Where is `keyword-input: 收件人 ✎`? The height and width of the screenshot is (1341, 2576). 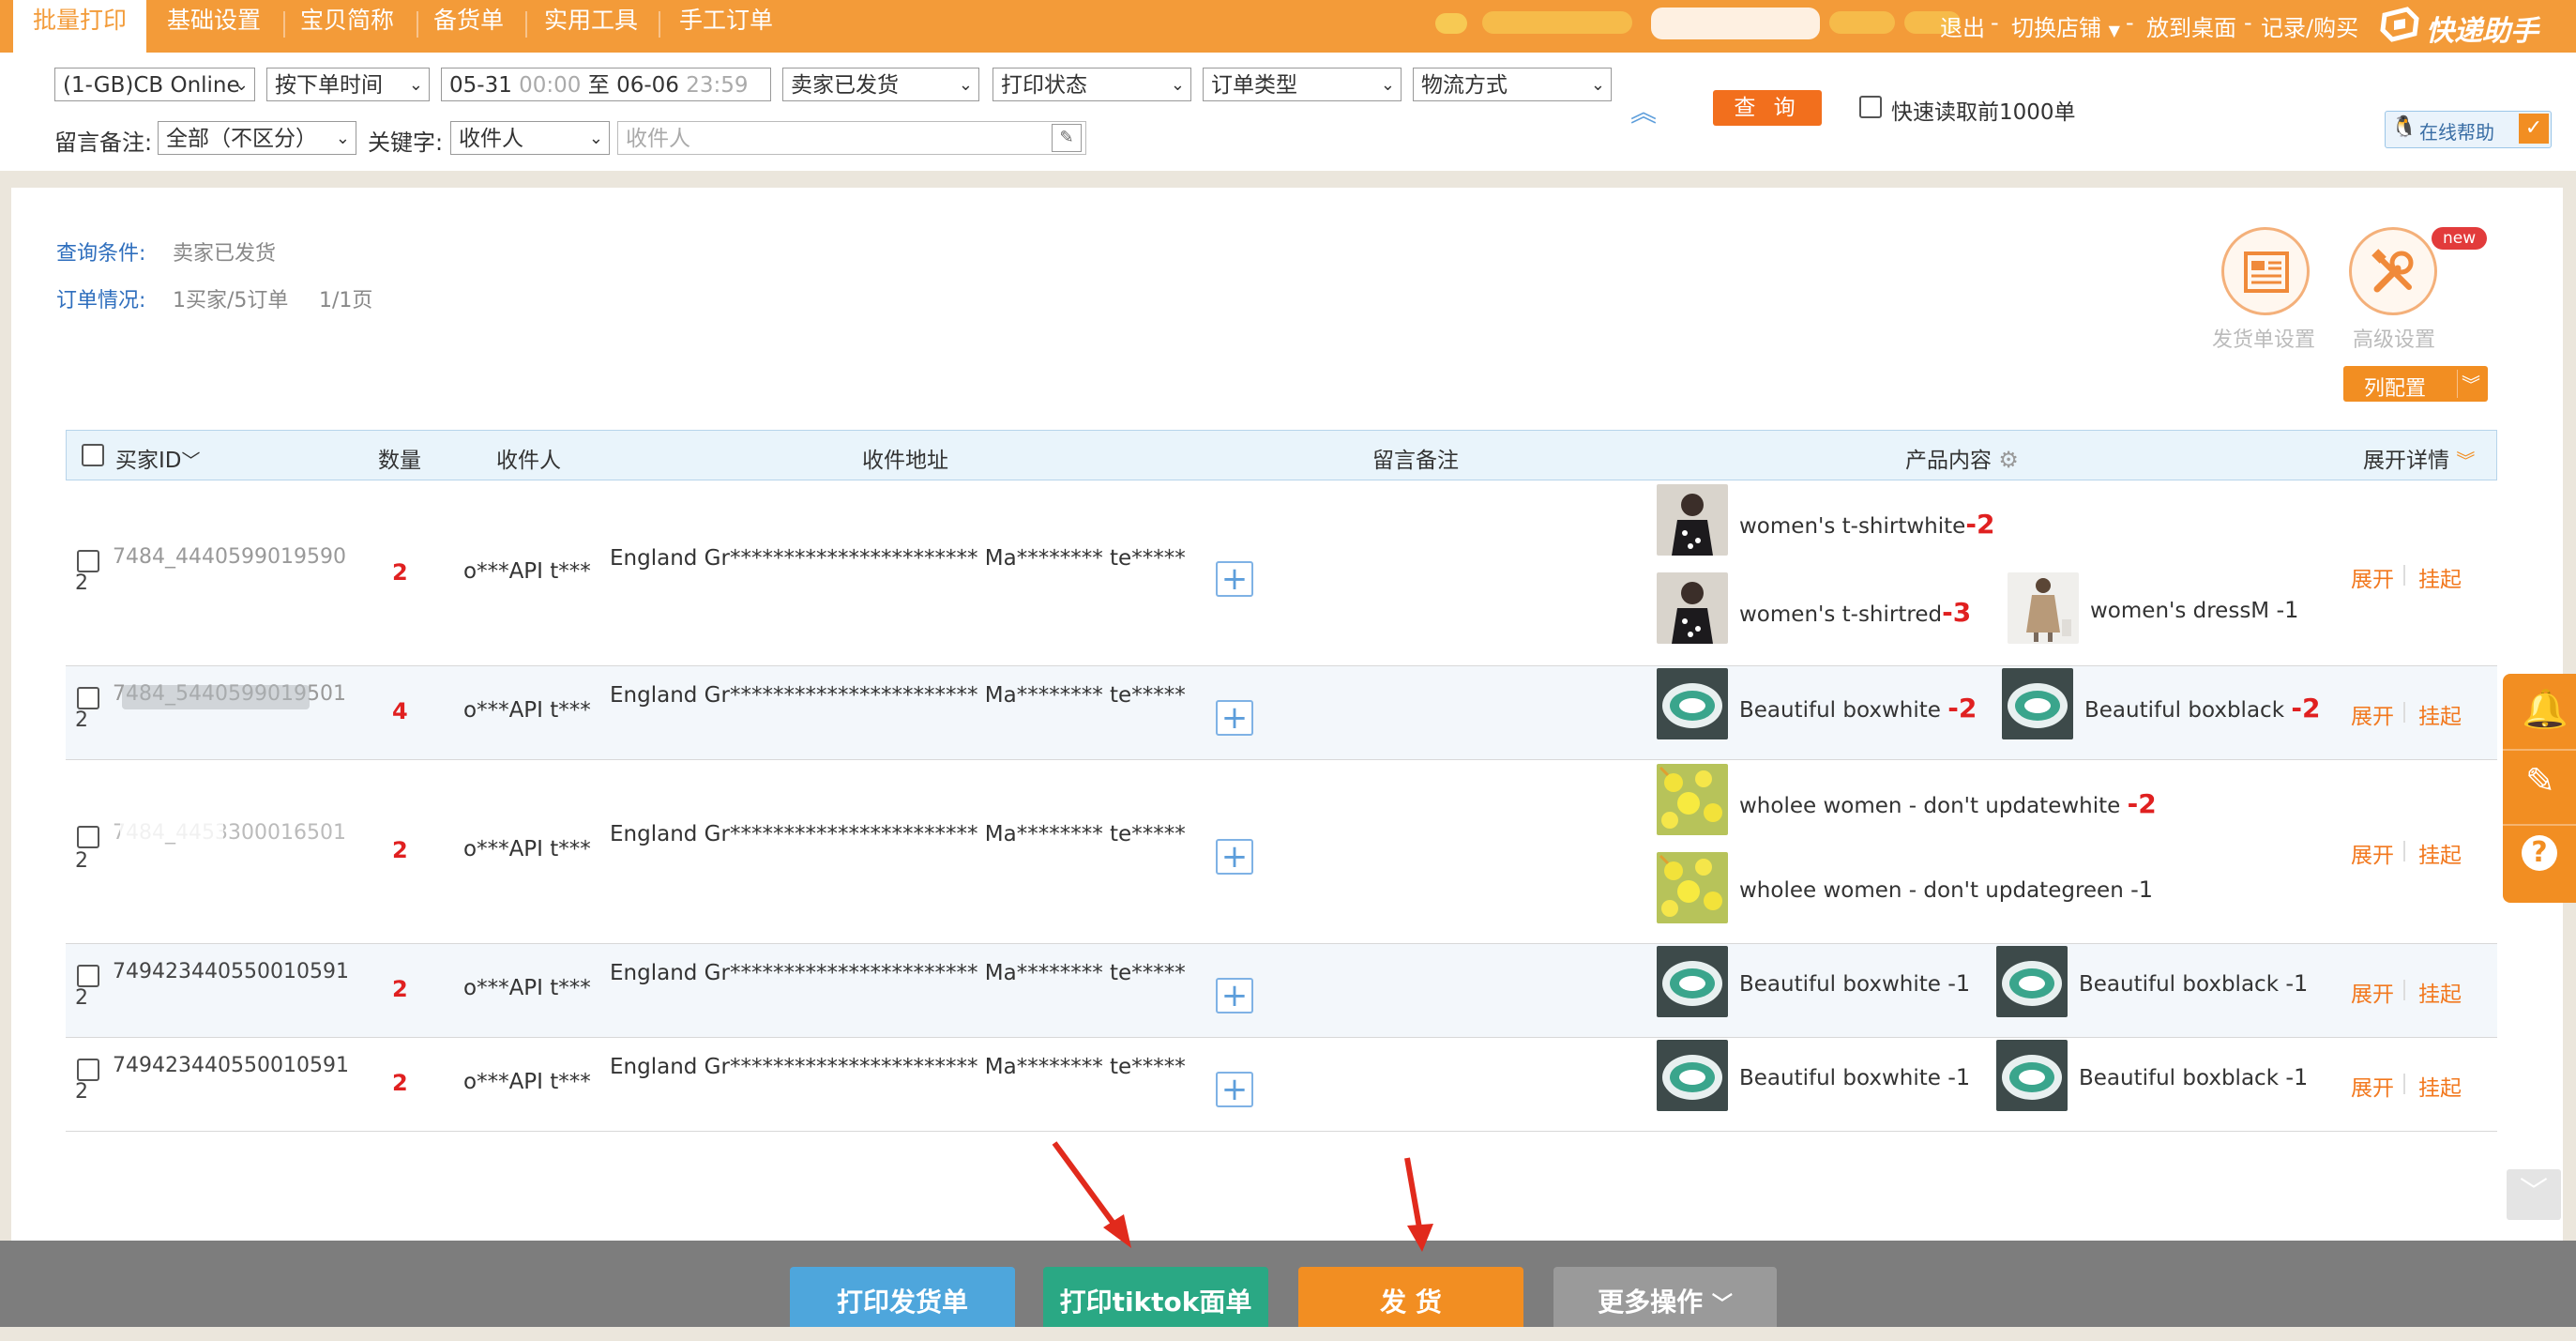
keyword-input: 收件人 ✎ is located at coordinates (851, 138).